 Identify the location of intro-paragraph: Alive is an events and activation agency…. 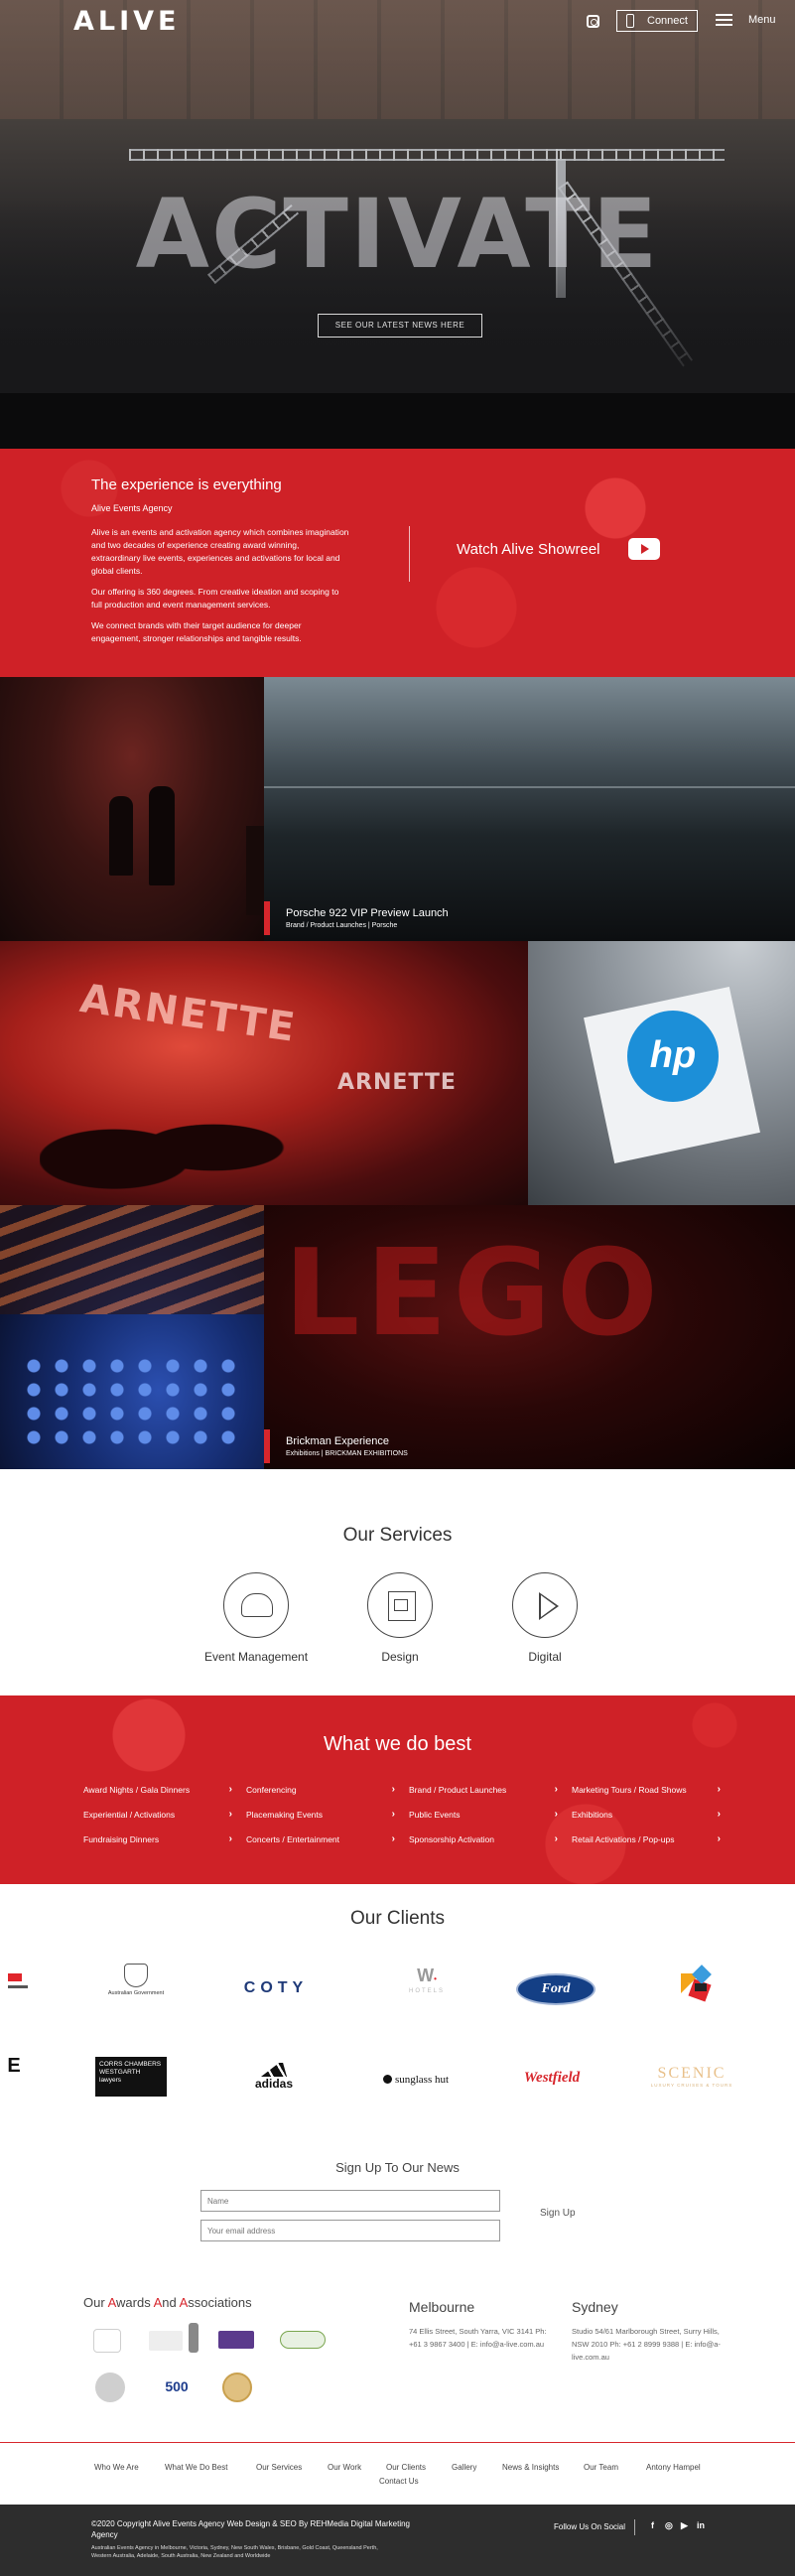
(220, 551).